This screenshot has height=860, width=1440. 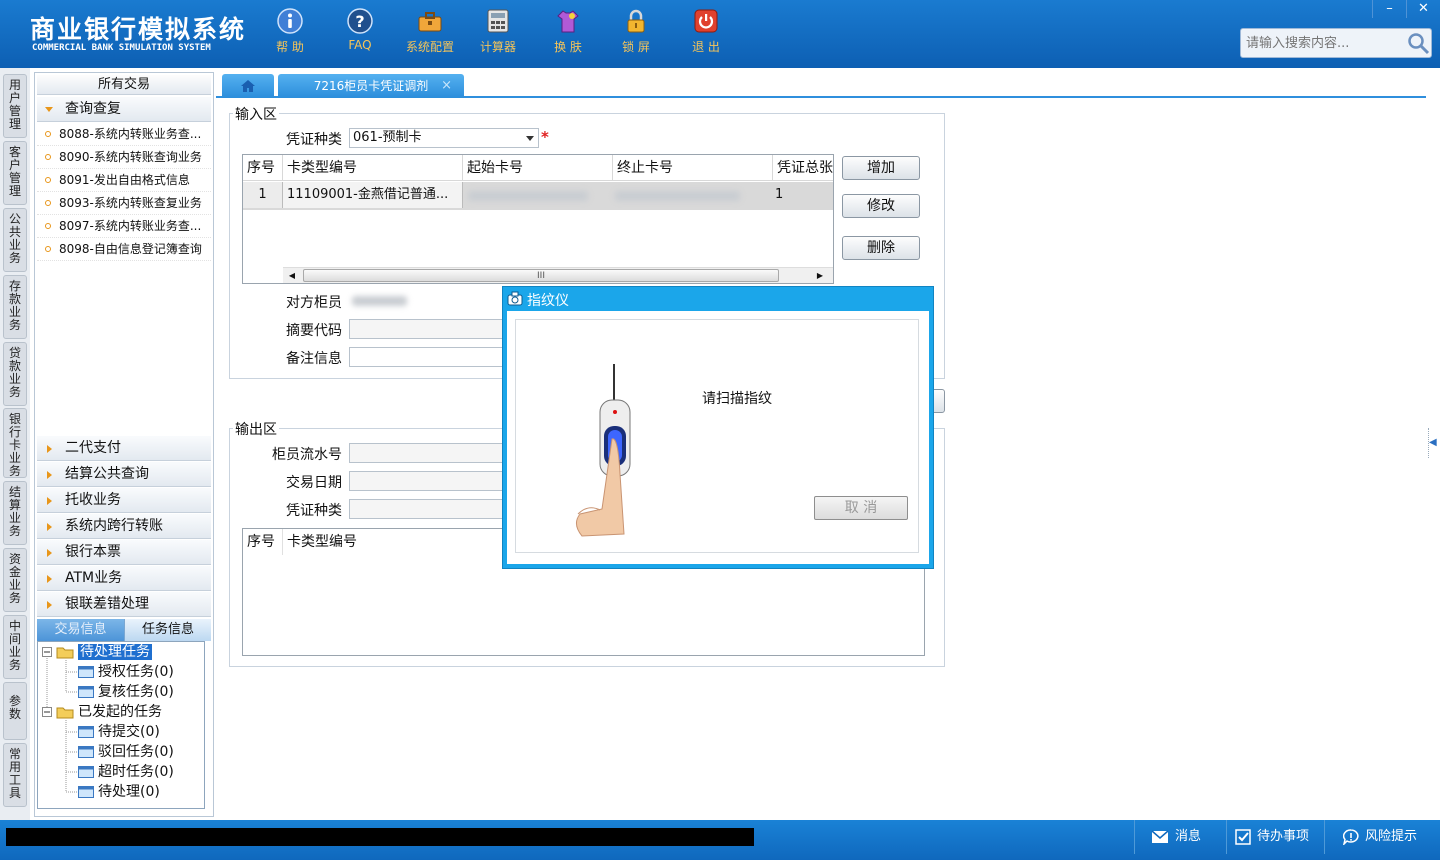 What do you see at coordinates (314, 140) in the screenshot?
I see `voucher-type-label: 凭证种类` at bounding box center [314, 140].